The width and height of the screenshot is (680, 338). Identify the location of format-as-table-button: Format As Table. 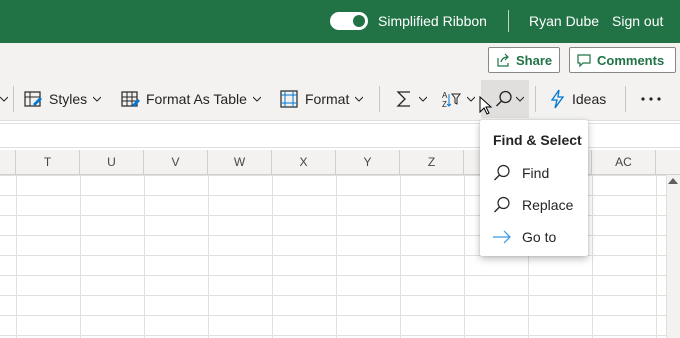
(190, 99).